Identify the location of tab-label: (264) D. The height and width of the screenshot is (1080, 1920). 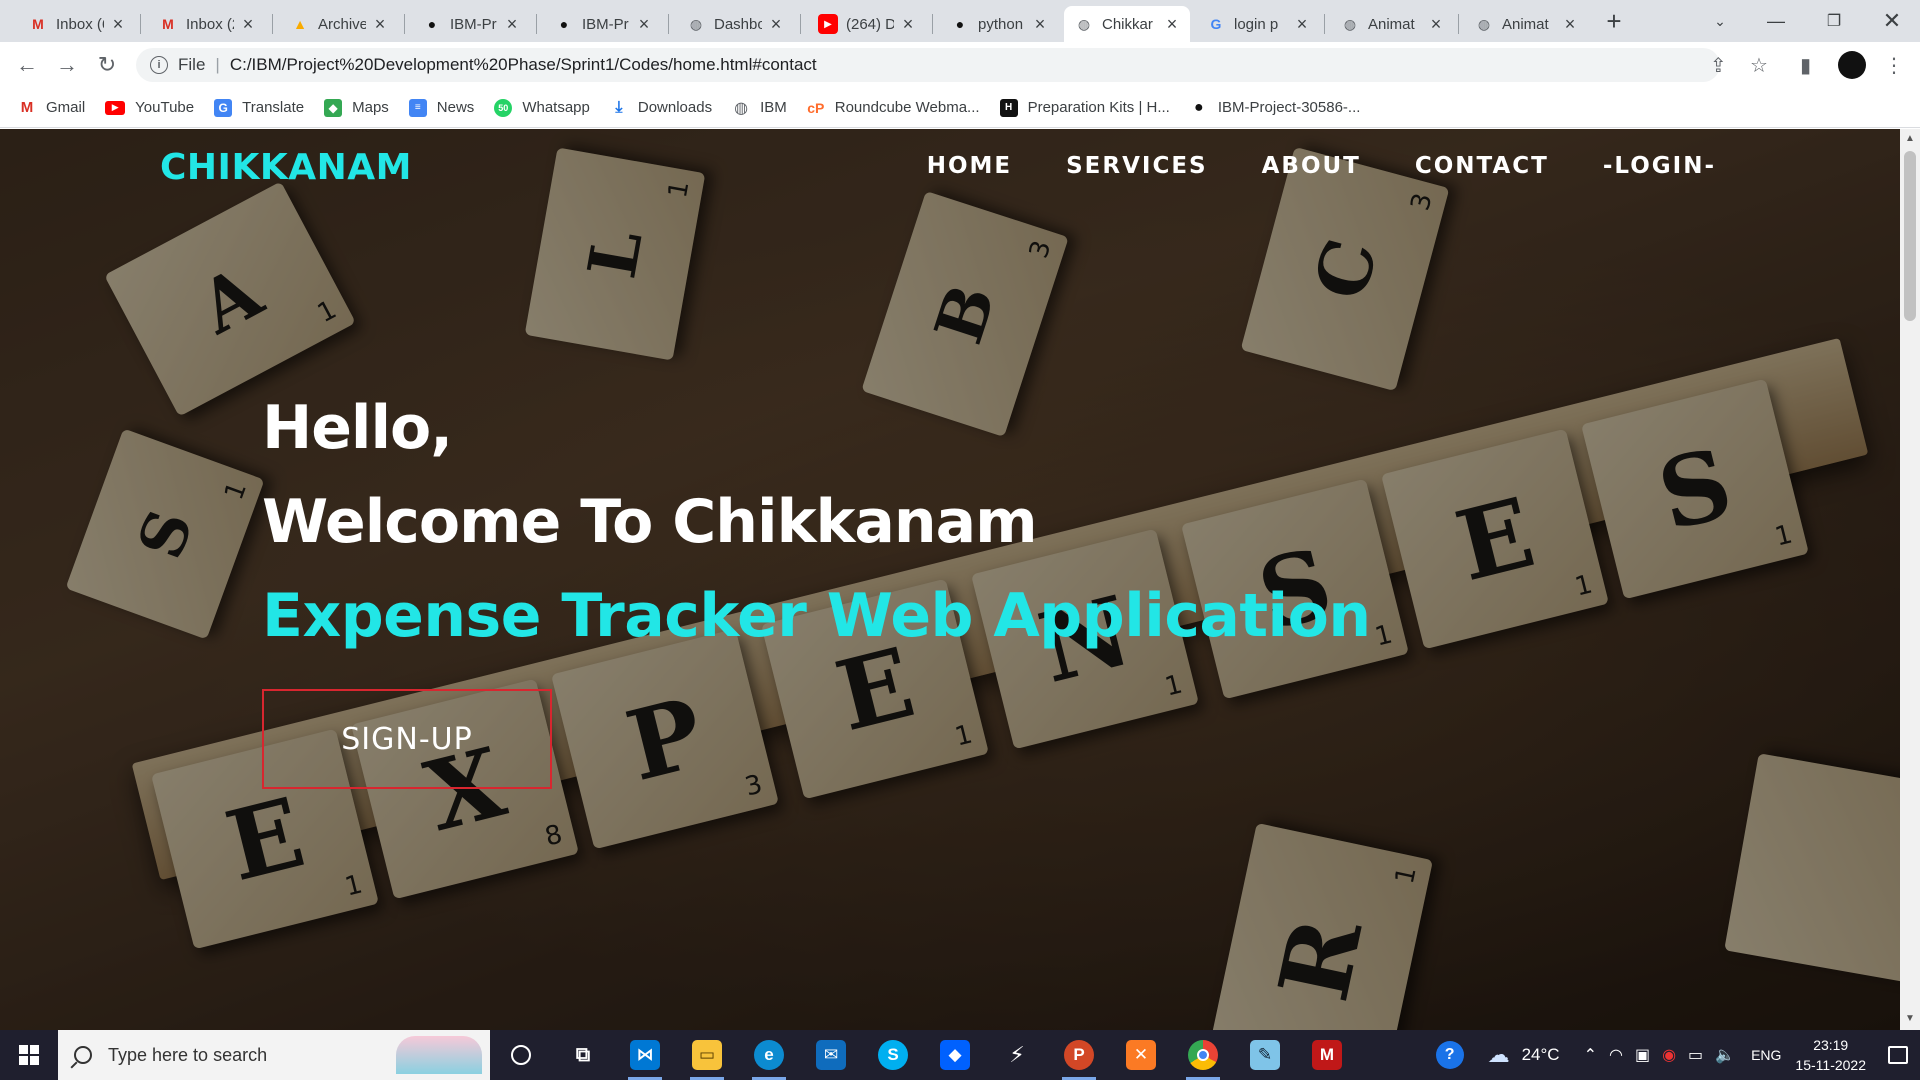
(870, 24).